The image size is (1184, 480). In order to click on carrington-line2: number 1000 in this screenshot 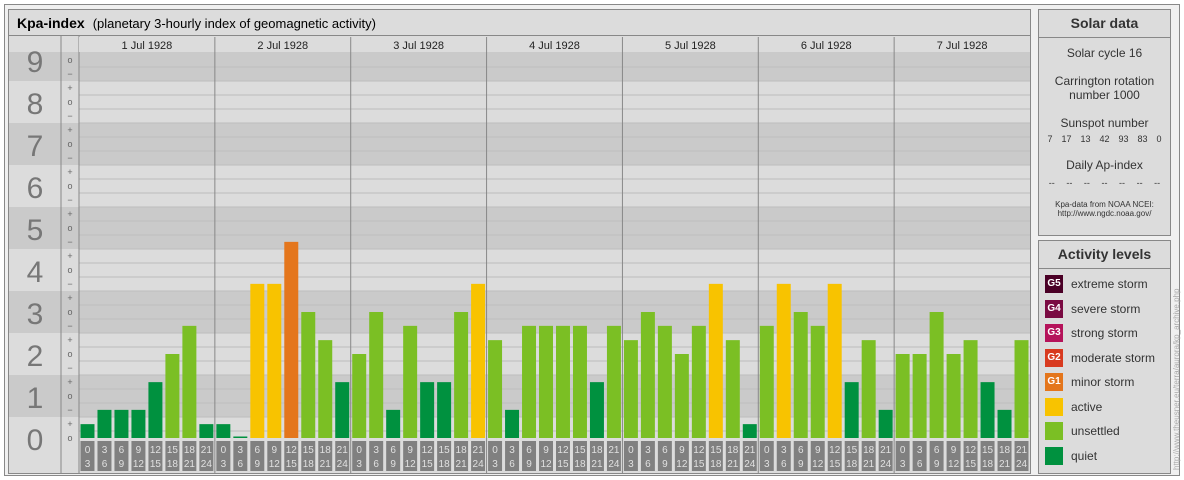, I will do `click(1104, 95)`.